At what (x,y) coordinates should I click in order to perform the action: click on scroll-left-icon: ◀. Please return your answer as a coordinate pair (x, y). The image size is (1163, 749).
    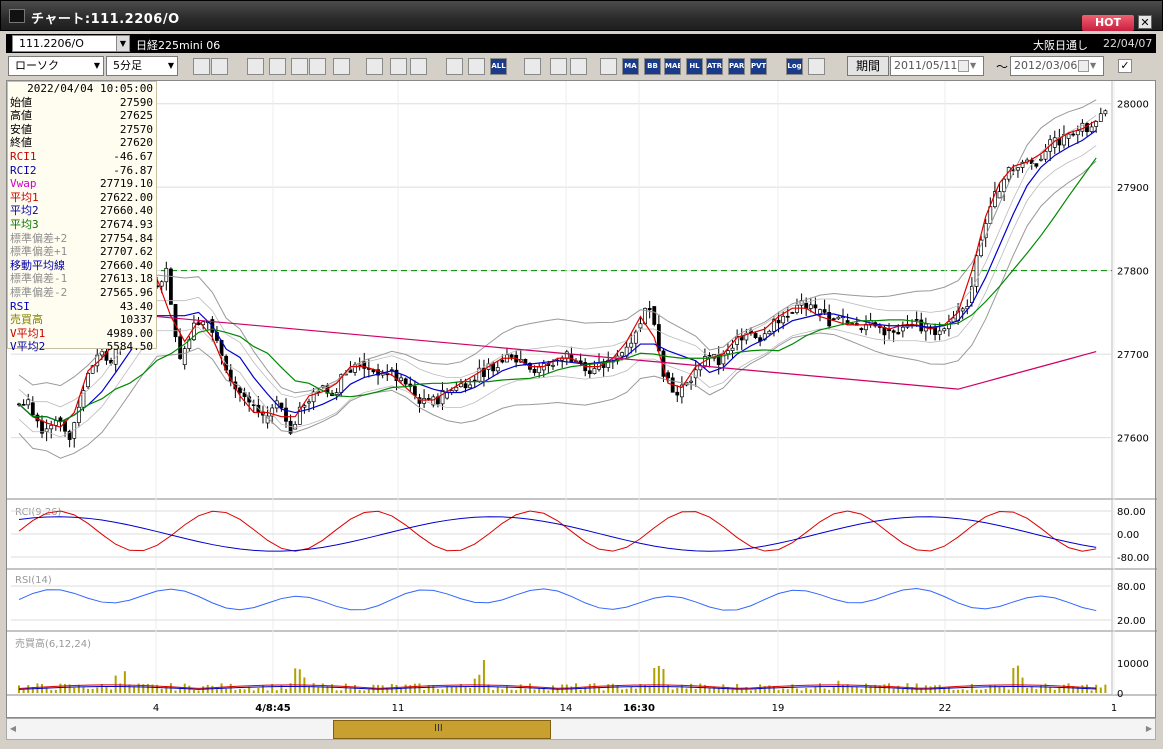
    Looking at the image, I should click on (13, 729).